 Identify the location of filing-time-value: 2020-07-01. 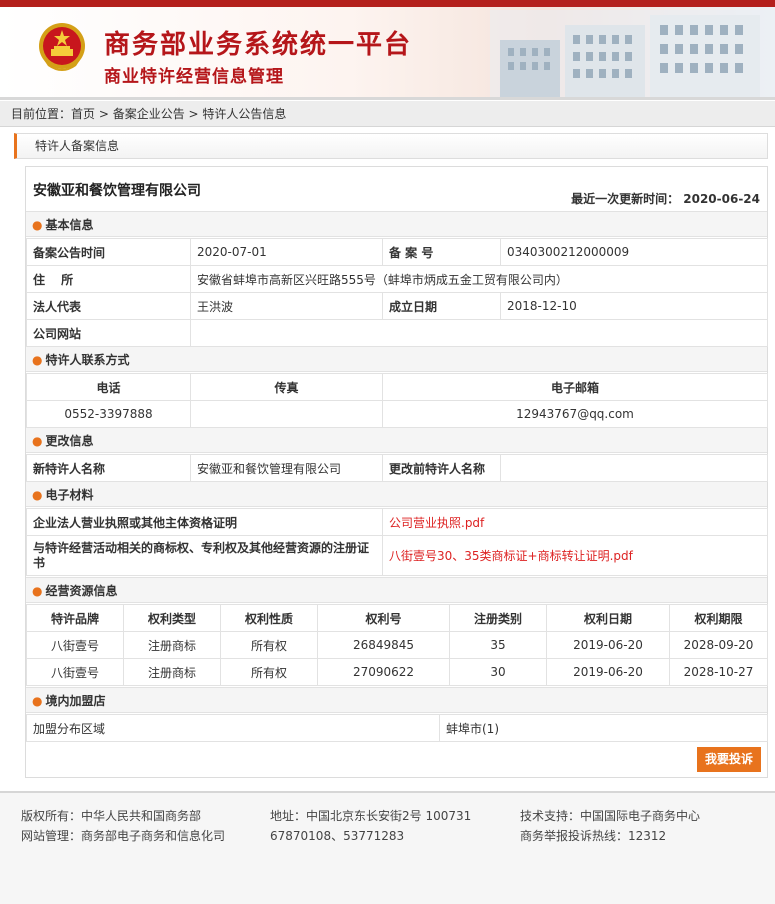
(286, 252).